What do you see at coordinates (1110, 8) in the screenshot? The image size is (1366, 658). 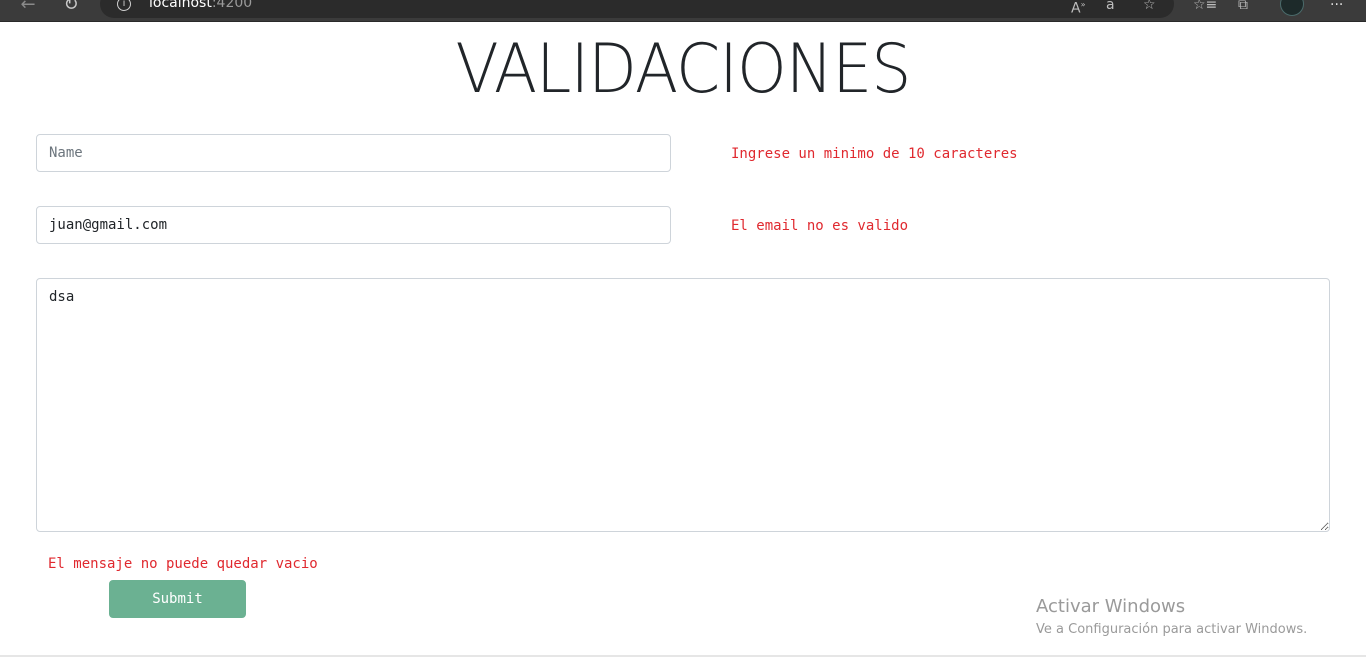 I see `translate-icon: a͂` at bounding box center [1110, 8].